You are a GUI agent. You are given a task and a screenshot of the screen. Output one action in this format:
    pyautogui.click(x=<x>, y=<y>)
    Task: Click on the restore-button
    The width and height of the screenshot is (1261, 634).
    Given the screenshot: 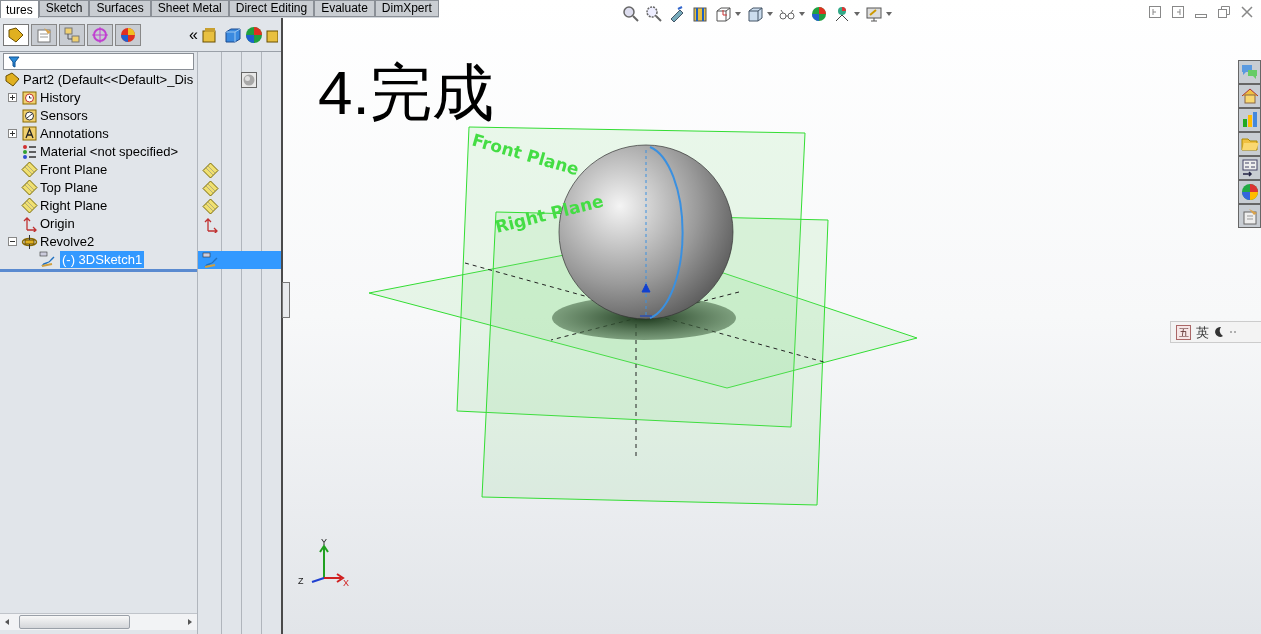 What is the action you would take?
    pyautogui.click(x=1224, y=12)
    